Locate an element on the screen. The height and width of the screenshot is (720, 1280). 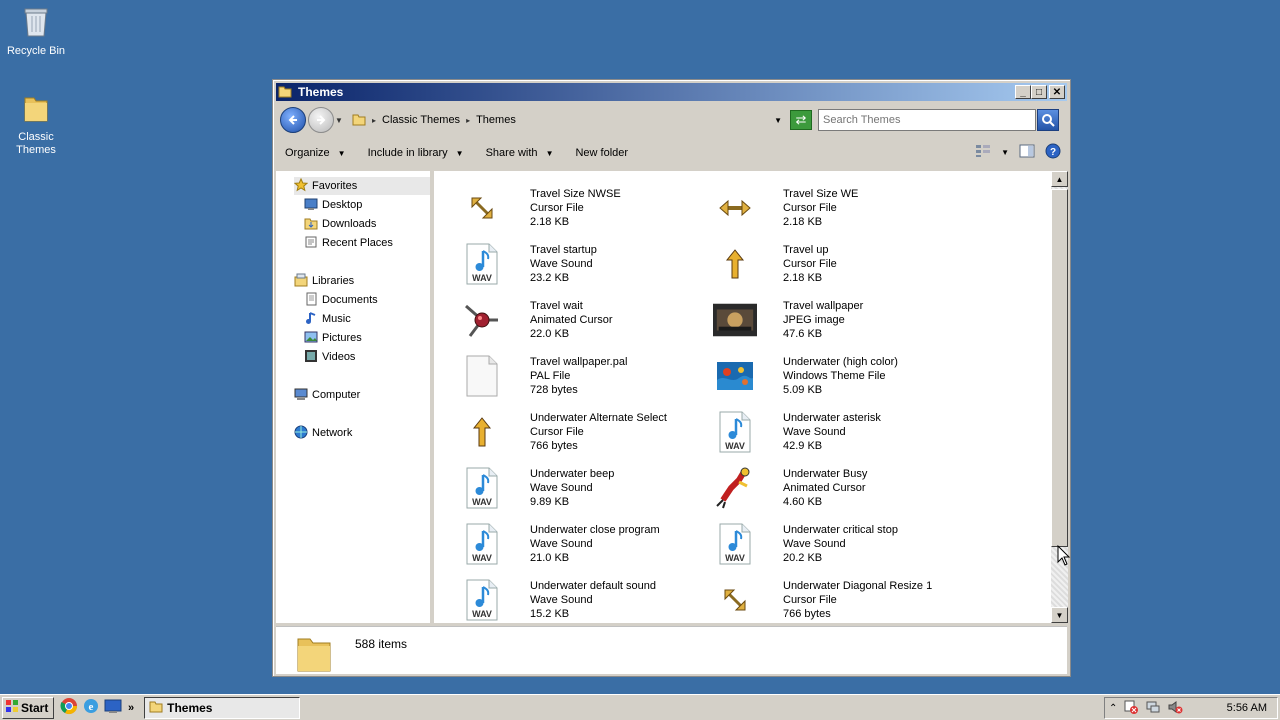
file-item: Underwater Busy Animated Cursor 4.60 KB is located at coordinates (839, 488).